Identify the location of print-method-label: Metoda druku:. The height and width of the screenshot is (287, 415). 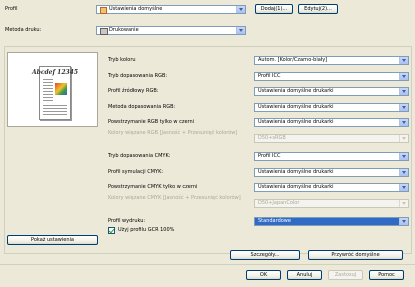
(23, 30).